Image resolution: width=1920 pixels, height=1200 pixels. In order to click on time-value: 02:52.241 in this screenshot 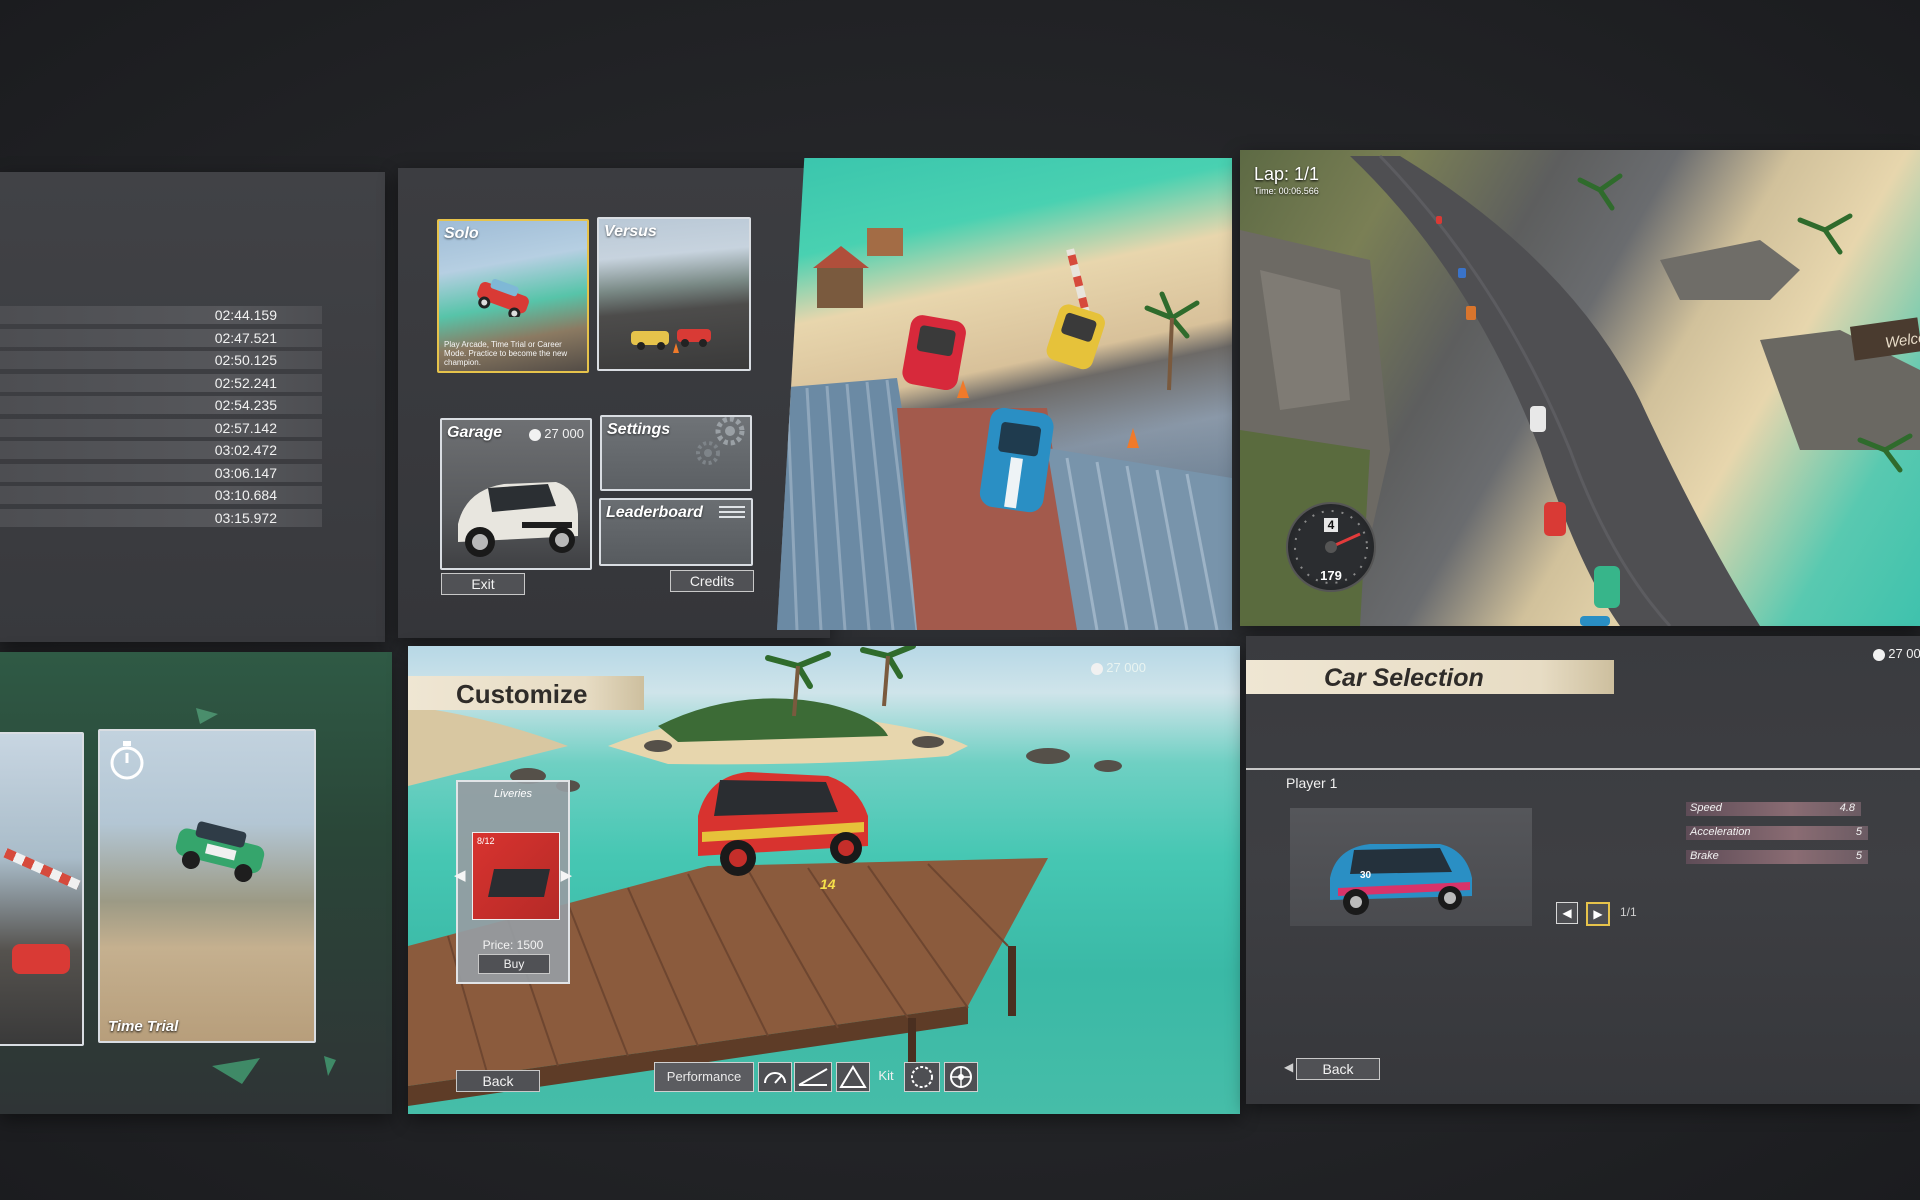, I will do `click(245, 382)`.